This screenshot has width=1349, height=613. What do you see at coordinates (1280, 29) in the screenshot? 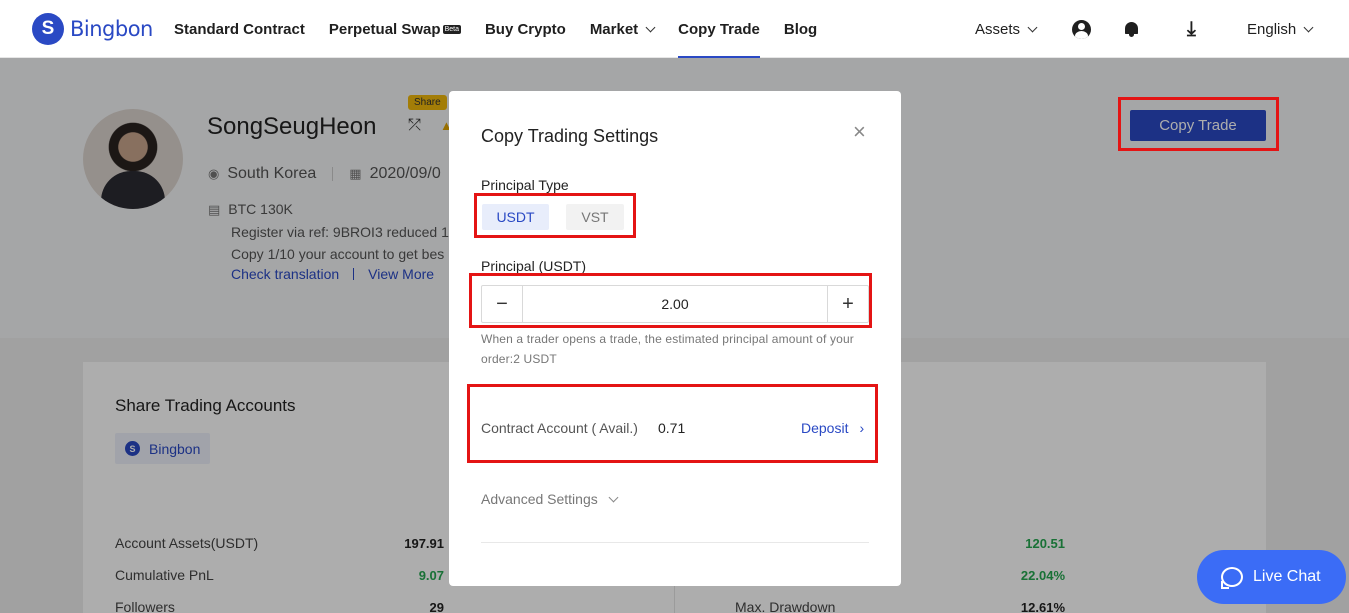
I see `language-selector: English` at bounding box center [1280, 29].